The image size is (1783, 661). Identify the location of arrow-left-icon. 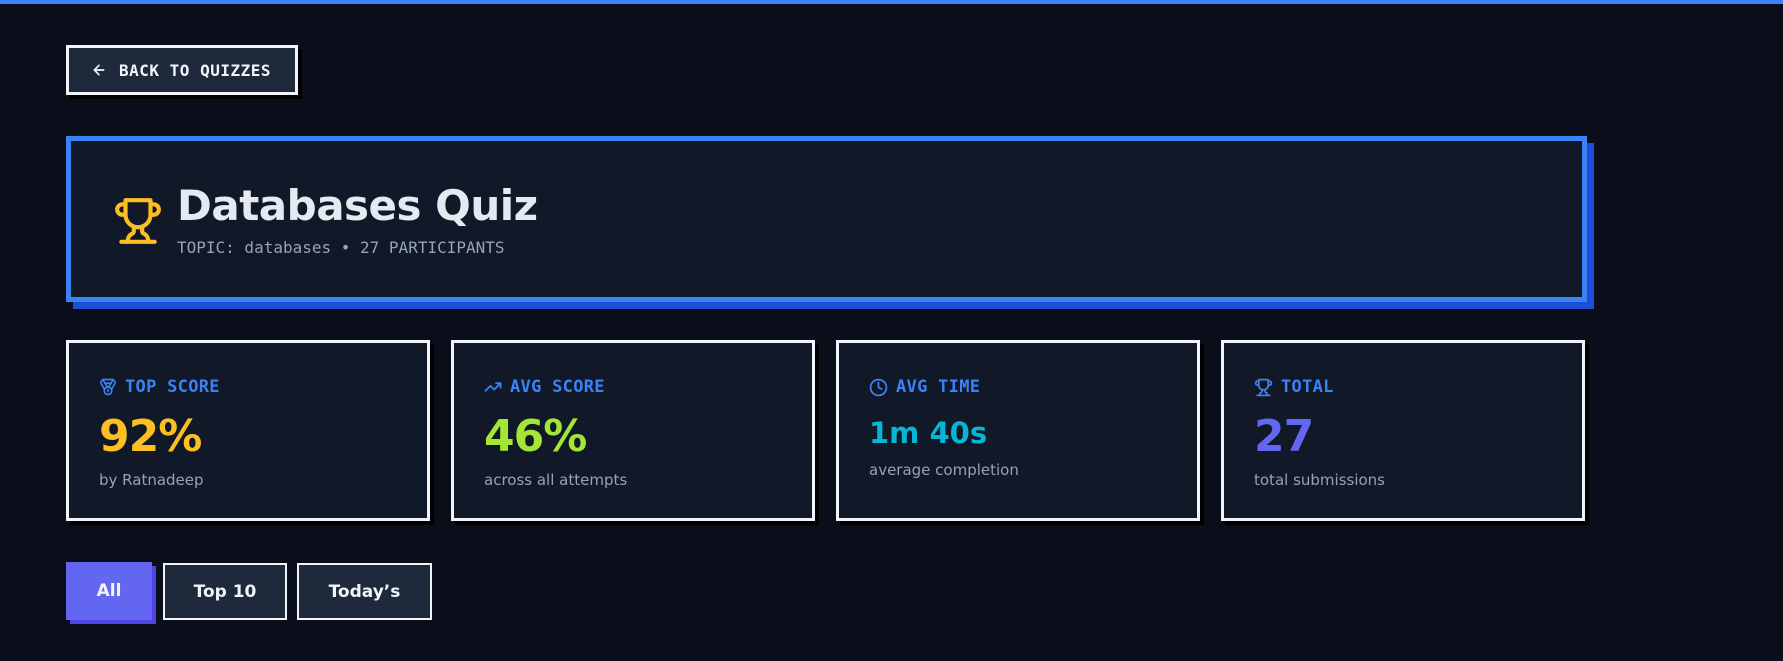
(99, 70).